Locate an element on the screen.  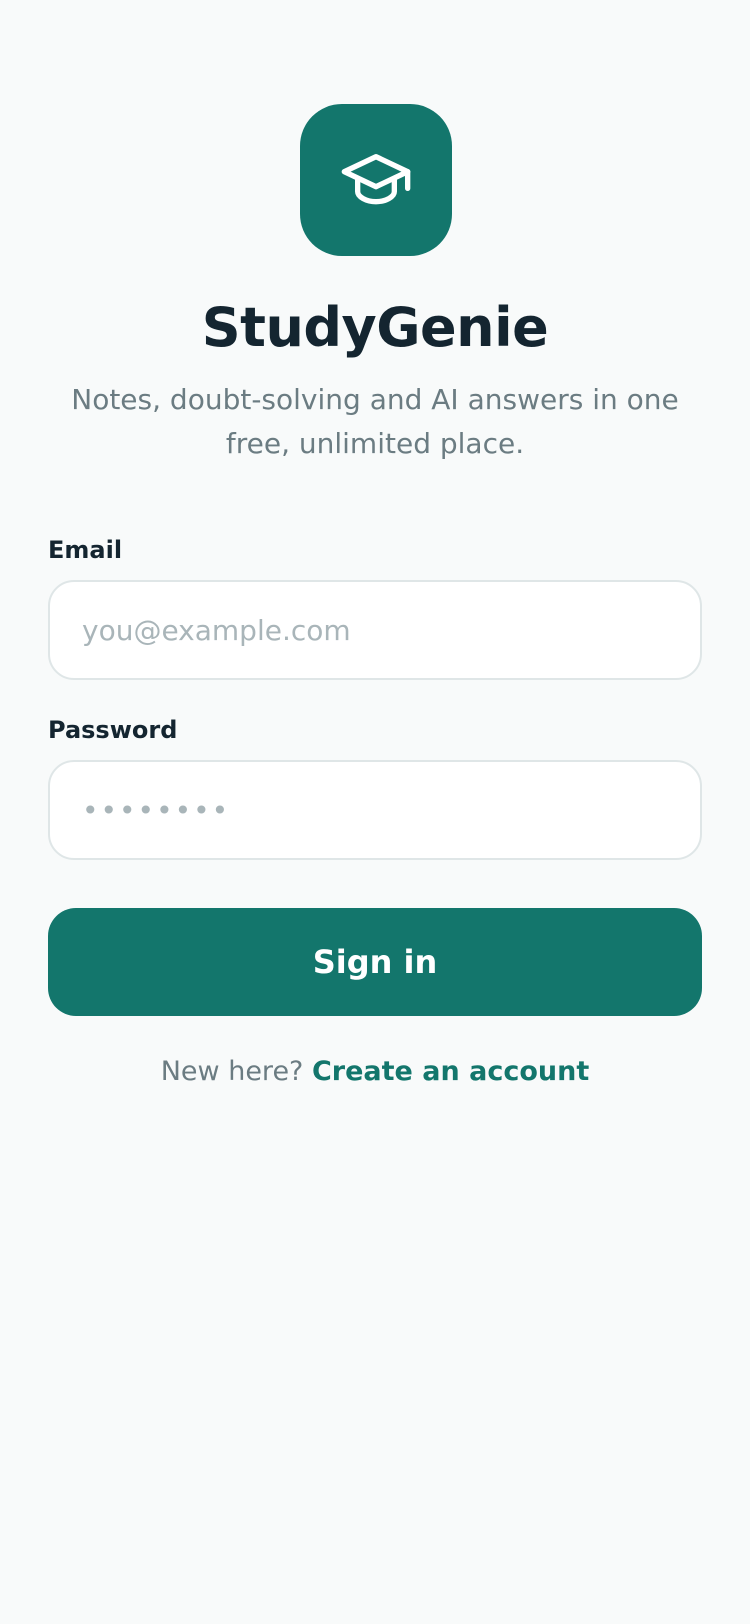
app-logo is located at coordinates (376, 180).